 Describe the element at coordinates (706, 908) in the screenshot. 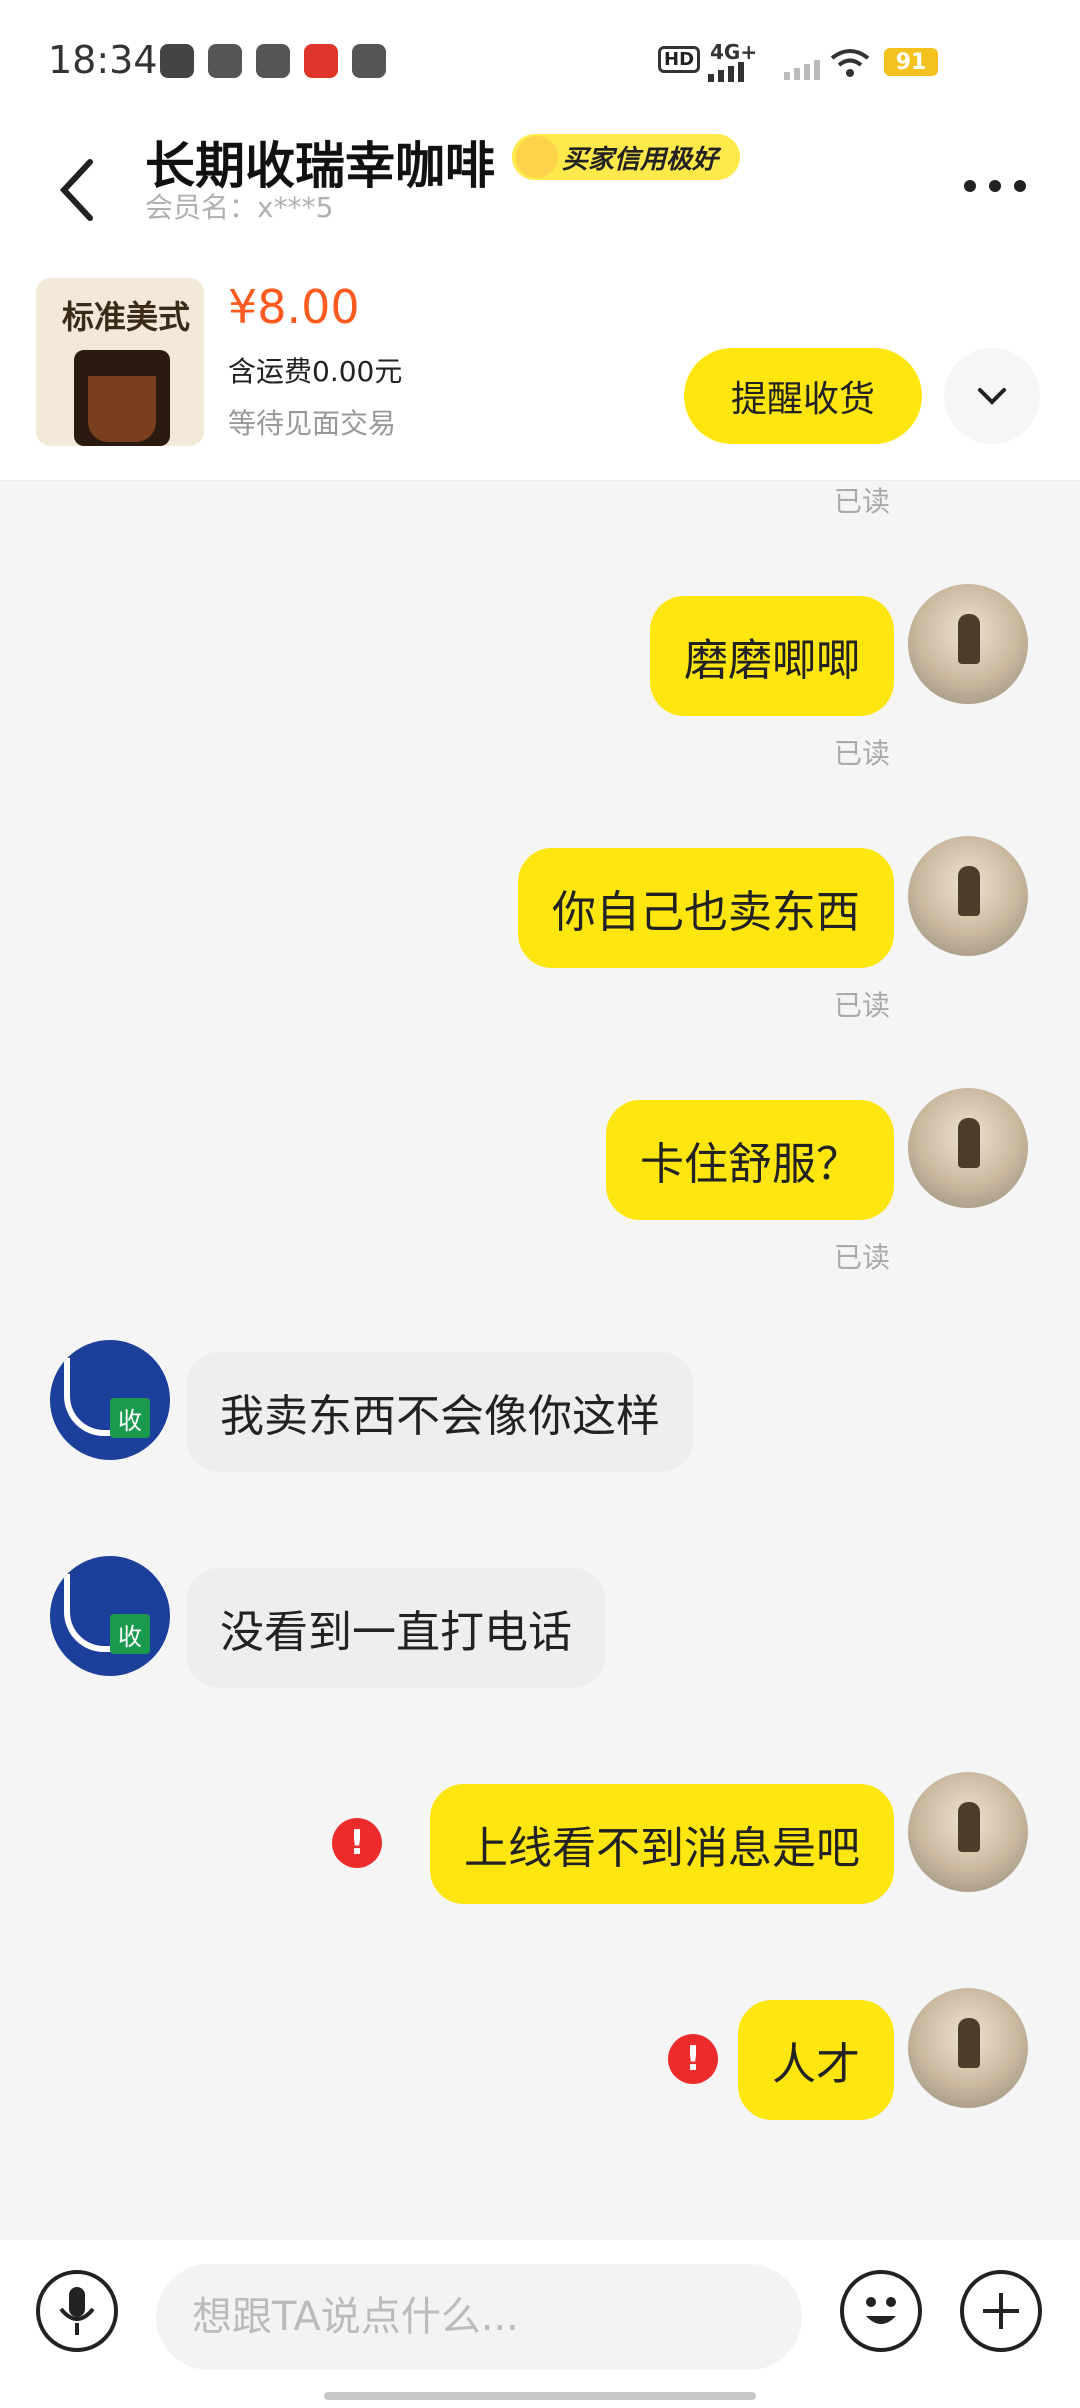

I see `message-bubble: 你自己也卖东西` at that location.